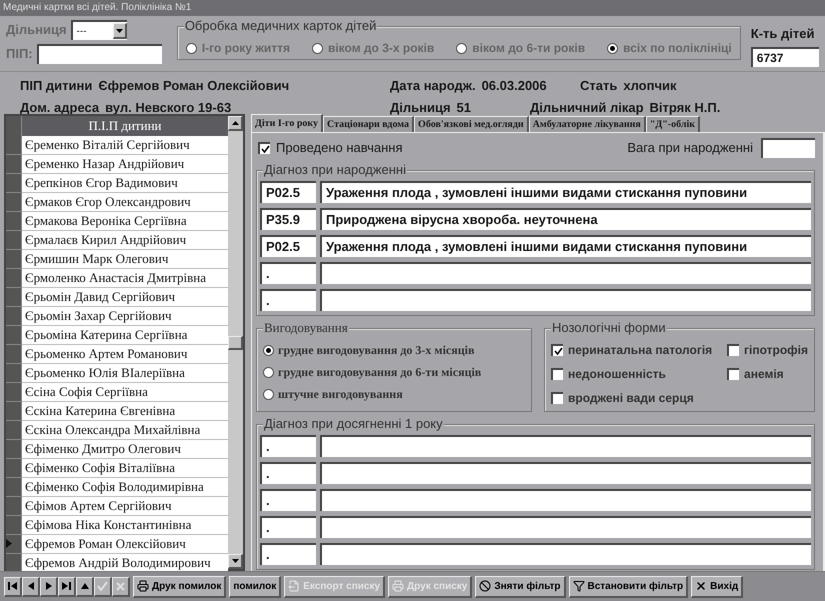 Image resolution: width=825 pixels, height=601 pixels. Describe the element at coordinates (125, 202) in the screenshot. I see `list-row: Єрмаков Єгор Олександрович` at that location.